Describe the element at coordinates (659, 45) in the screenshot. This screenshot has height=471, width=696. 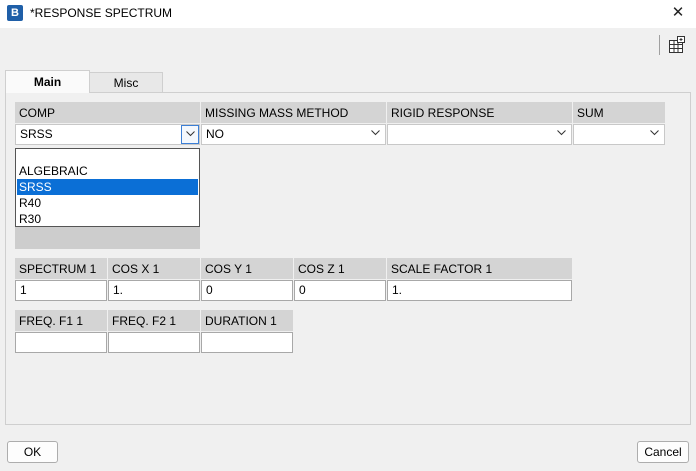
I see `toolbar-separator` at that location.